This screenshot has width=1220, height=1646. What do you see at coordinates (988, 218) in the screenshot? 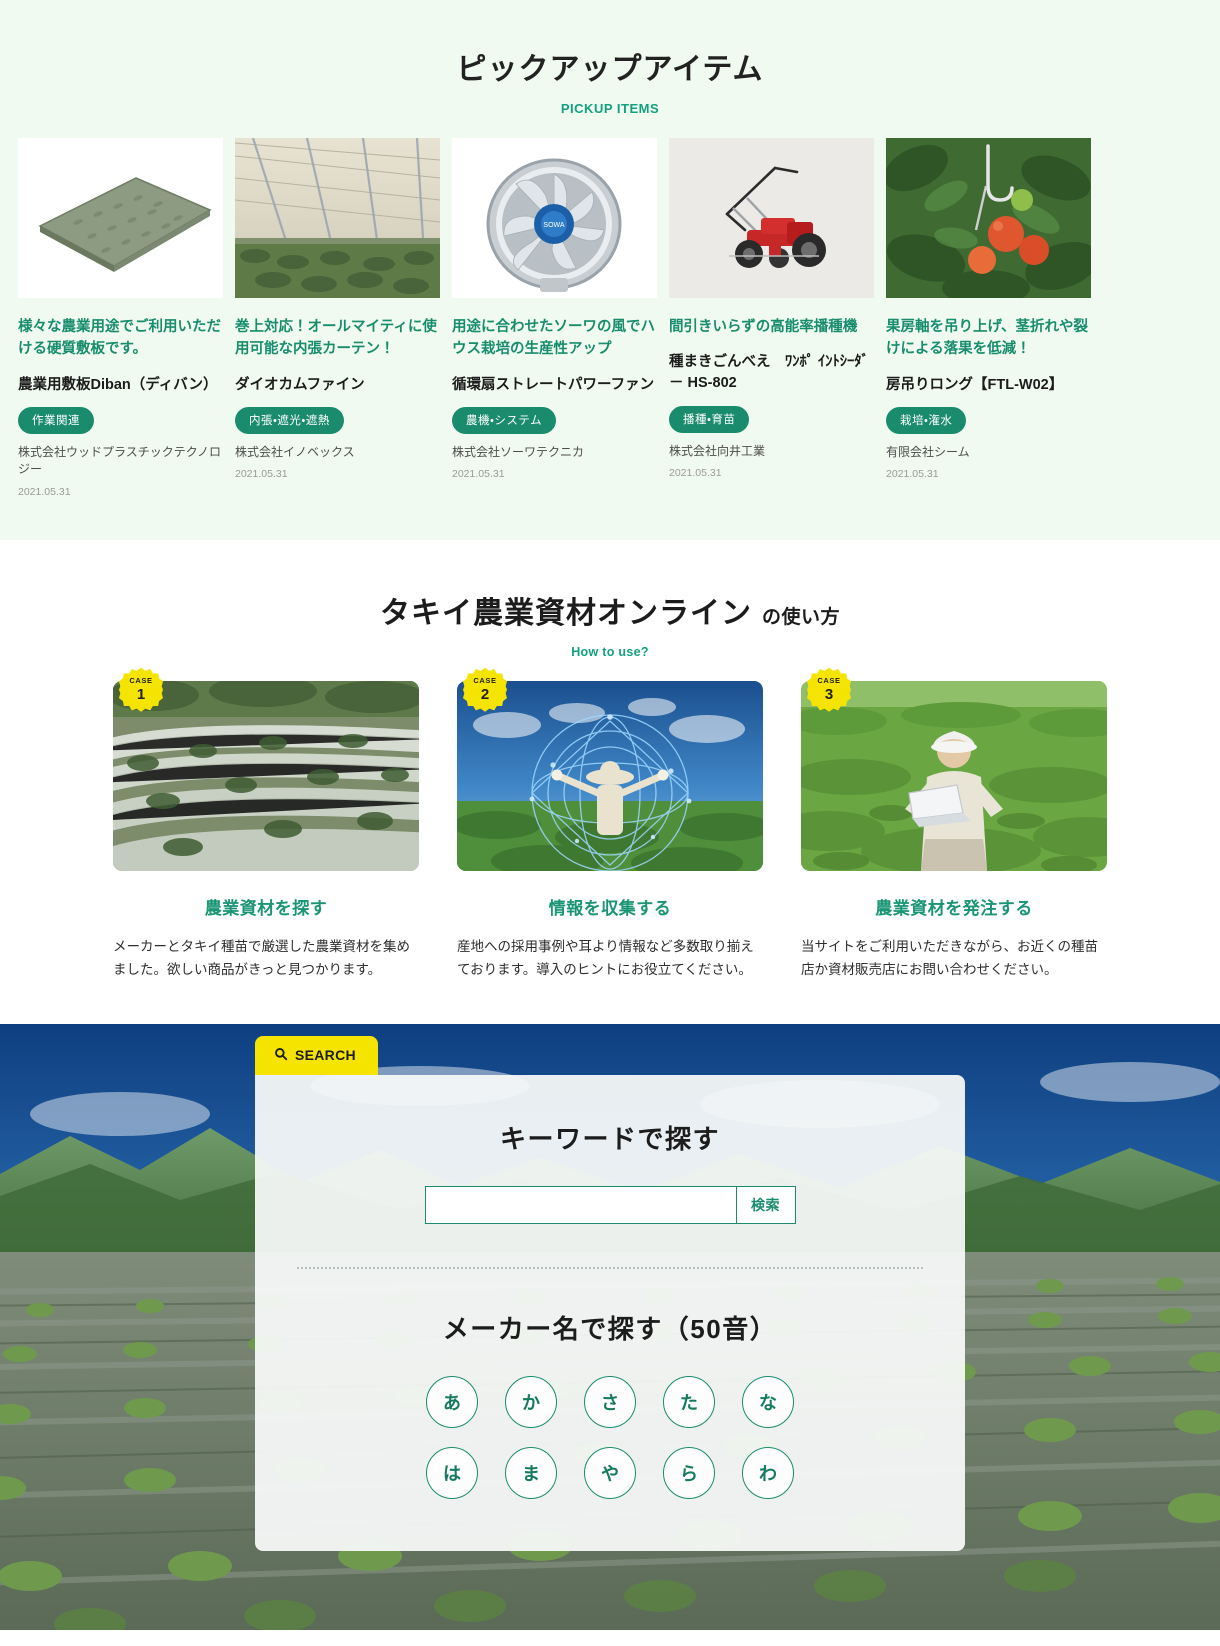
I see `product-image-tomato-truss-support-hook` at bounding box center [988, 218].